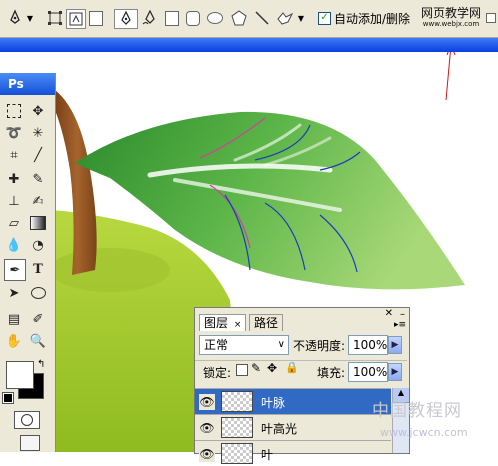  I want to click on lock-all-icon: 🔒, so click(292, 367).